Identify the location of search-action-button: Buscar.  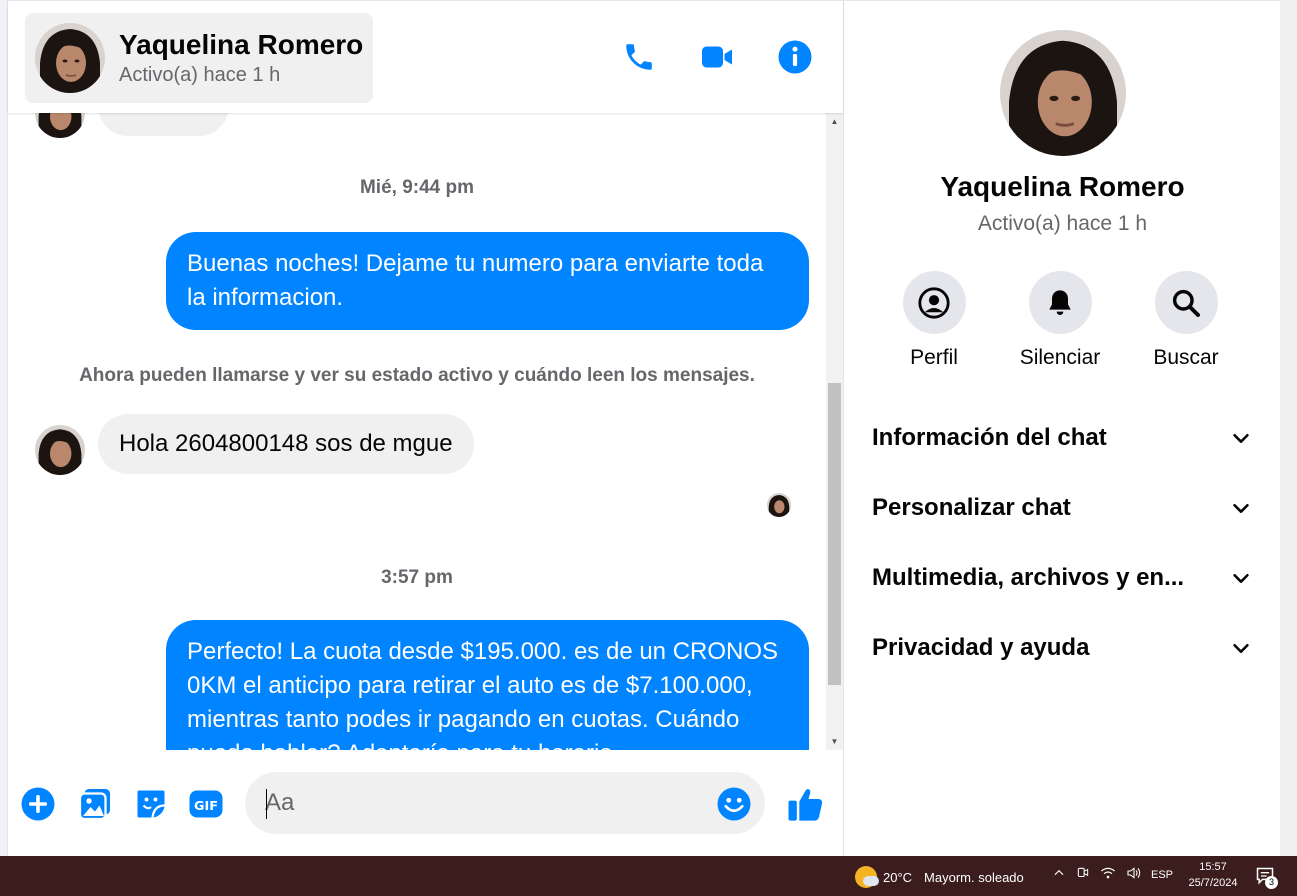
(1186, 320).